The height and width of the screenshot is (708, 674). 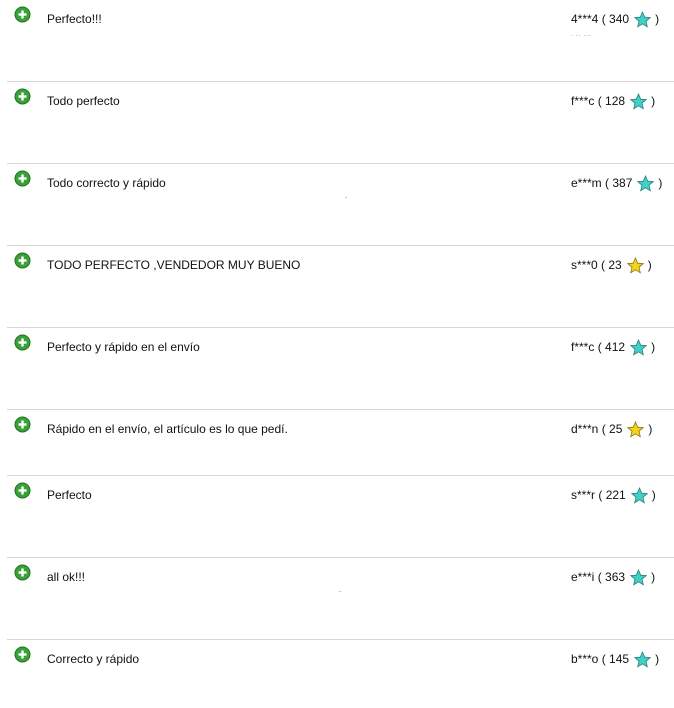 What do you see at coordinates (74, 19) in the screenshot?
I see `feedback-comment: Perfecto!!!` at bounding box center [74, 19].